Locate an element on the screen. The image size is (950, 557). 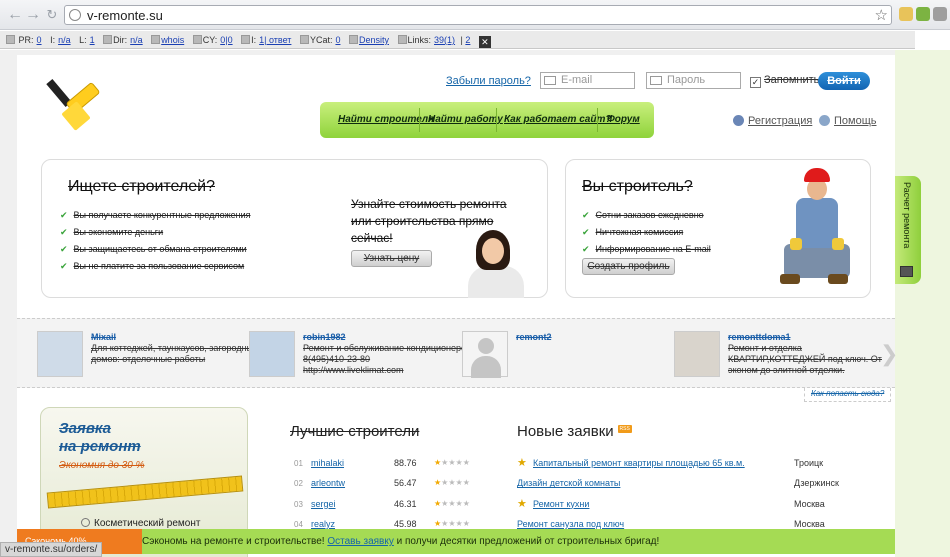
builder-name: remonttdoma1 is located at coordinates (759, 337).